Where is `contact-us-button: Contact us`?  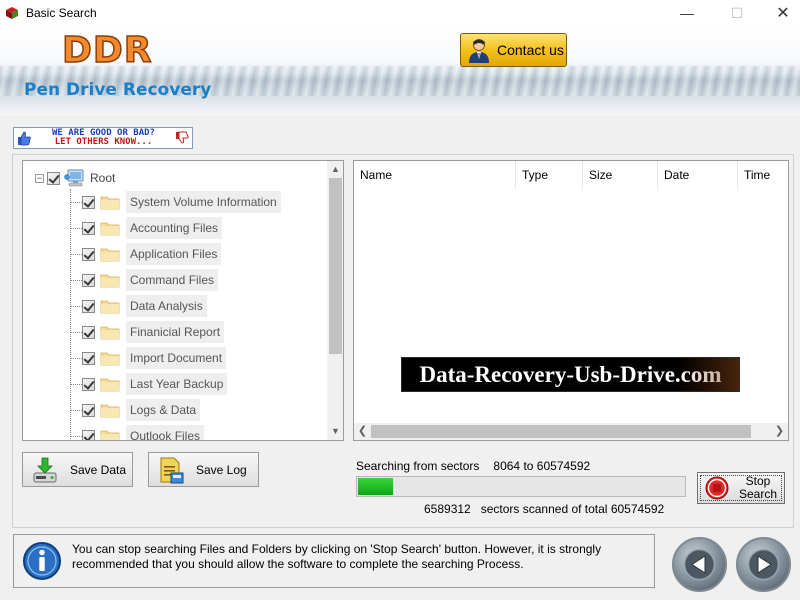 contact-us-button: Contact us is located at coordinates (513, 50).